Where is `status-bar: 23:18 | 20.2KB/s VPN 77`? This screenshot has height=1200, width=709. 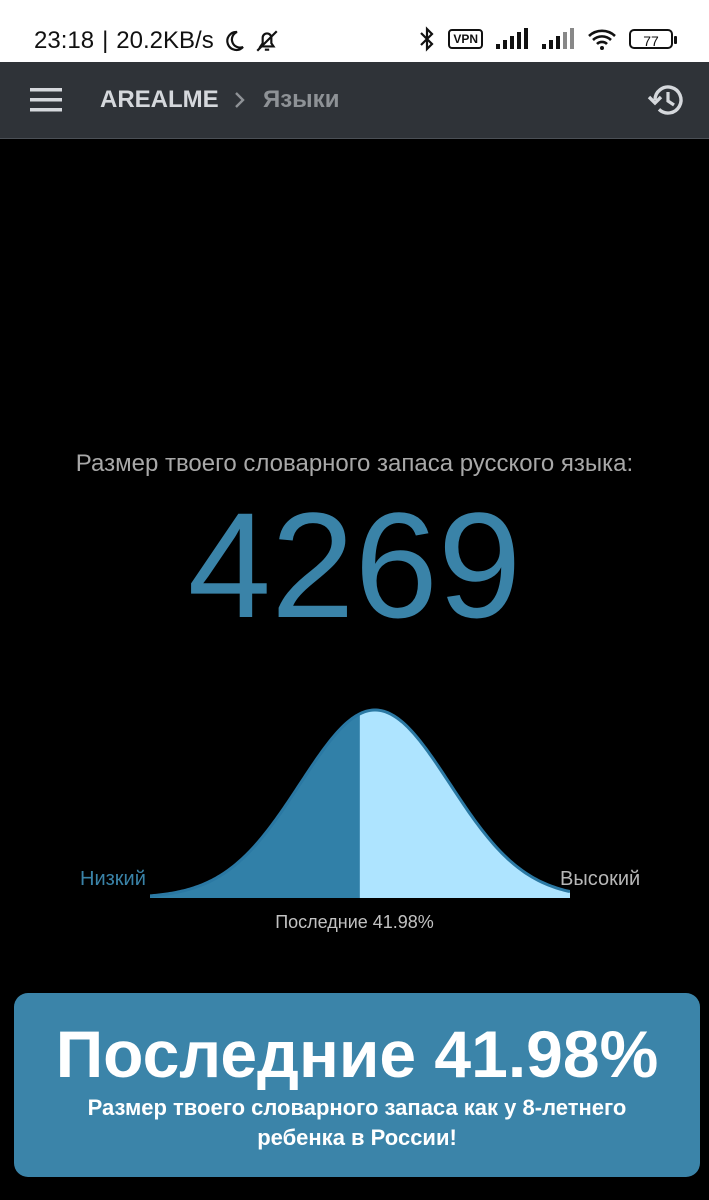
status-bar: 23:18 | 20.2KB/s VPN 77 is located at coordinates (354, 31).